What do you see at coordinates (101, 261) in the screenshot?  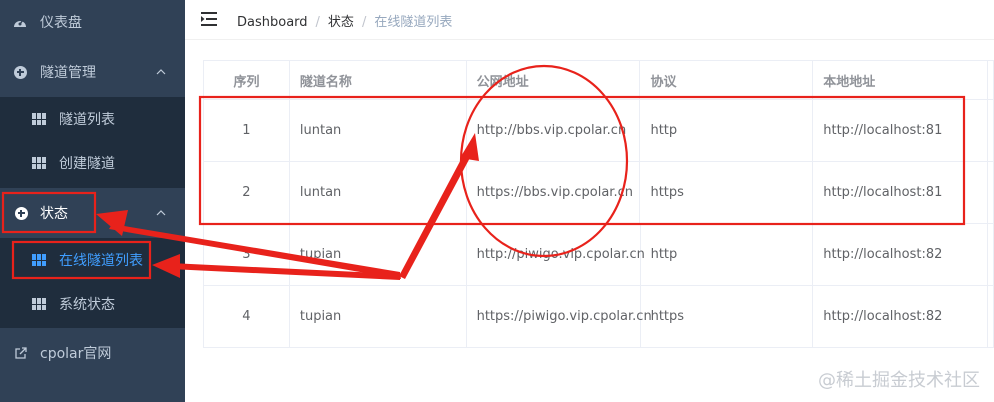 I see `sidebar-item-label: 在线隧道列表` at bounding box center [101, 261].